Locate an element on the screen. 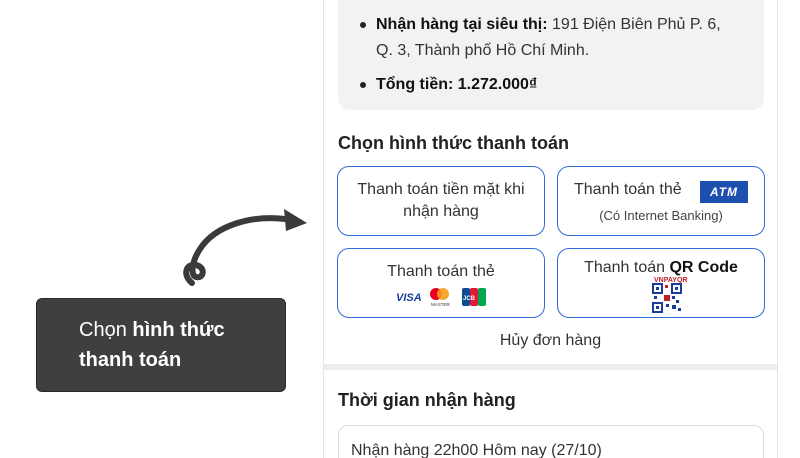  callout-line1: Chọn hình thức is located at coordinates (152, 330).